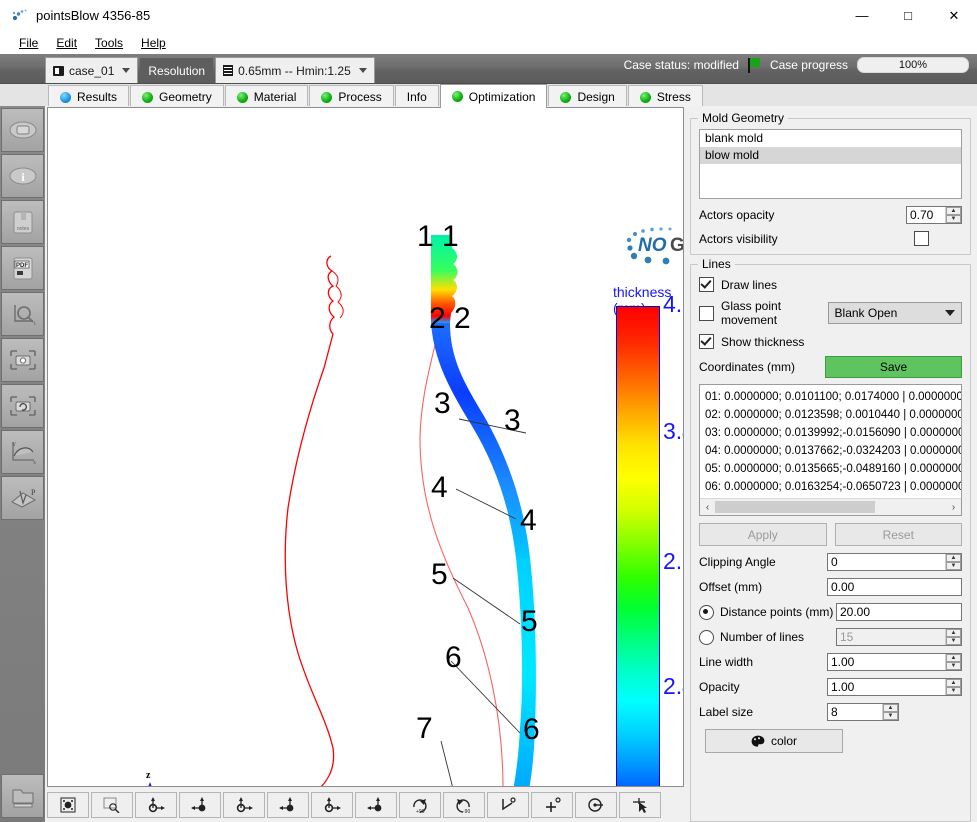  Describe the element at coordinates (22, 222) in the screenshot. I see `notes-icon: notes` at that location.